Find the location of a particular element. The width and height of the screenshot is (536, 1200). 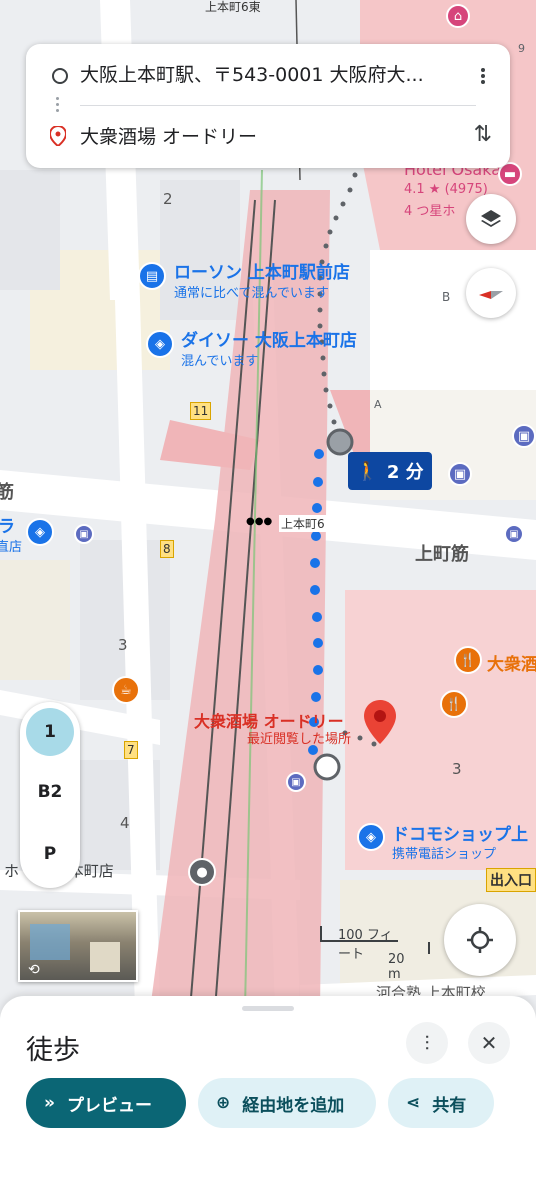

route-search-card: 大阪上本町駅、〒543-0001 大阪府大... 大衆酒場 オードリー ⇅ is located at coordinates (268, 106).